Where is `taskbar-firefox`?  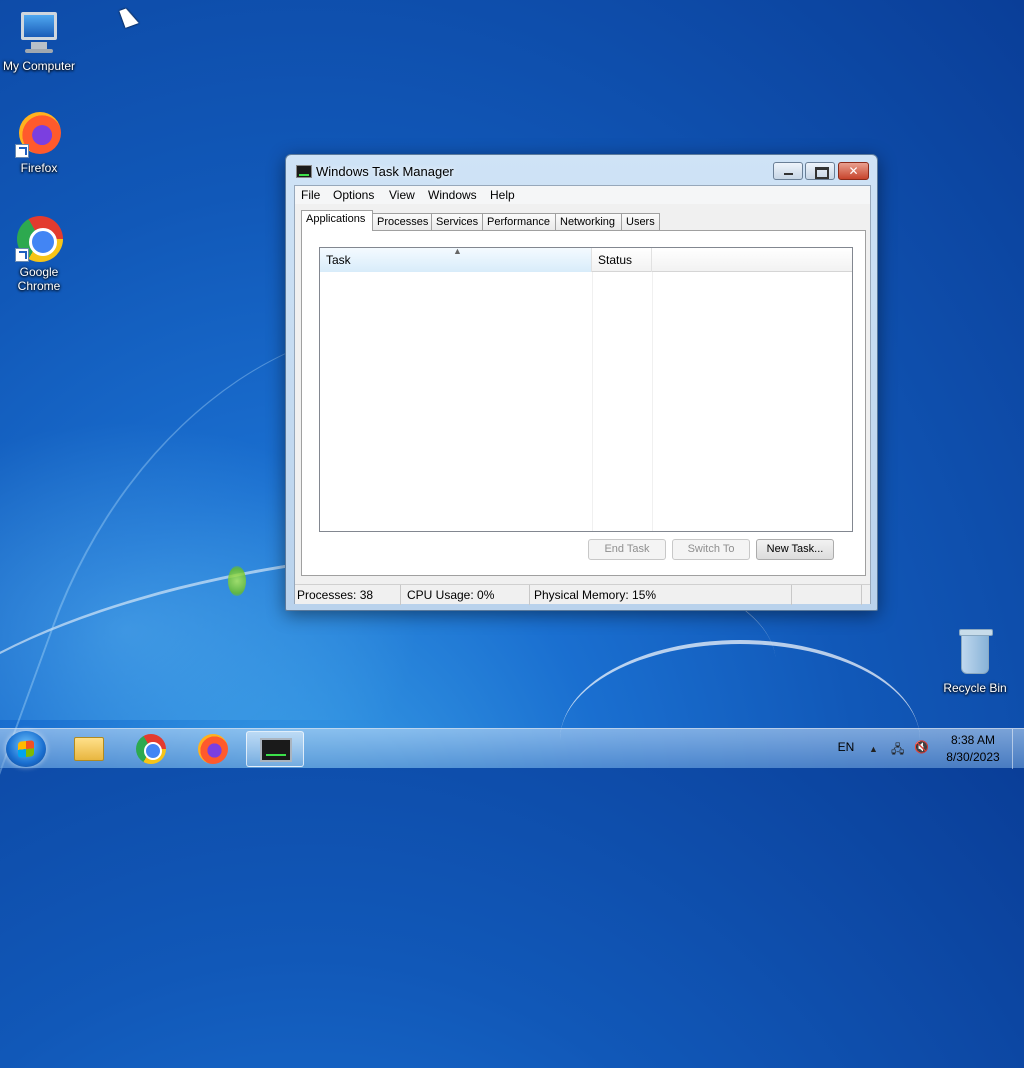 taskbar-firefox is located at coordinates (213, 749).